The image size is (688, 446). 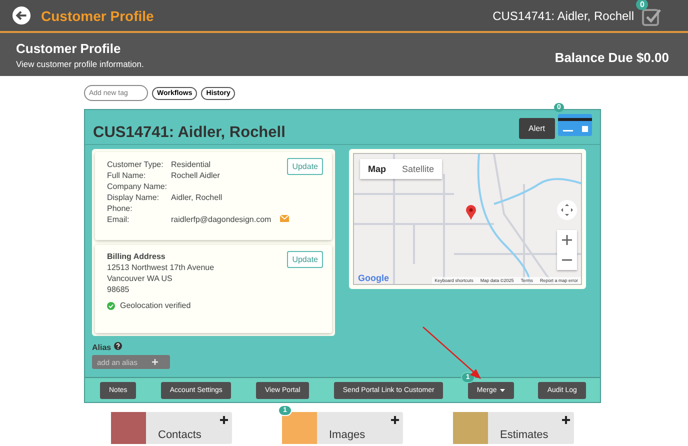 I want to click on location-pin-icon, so click(x=471, y=212).